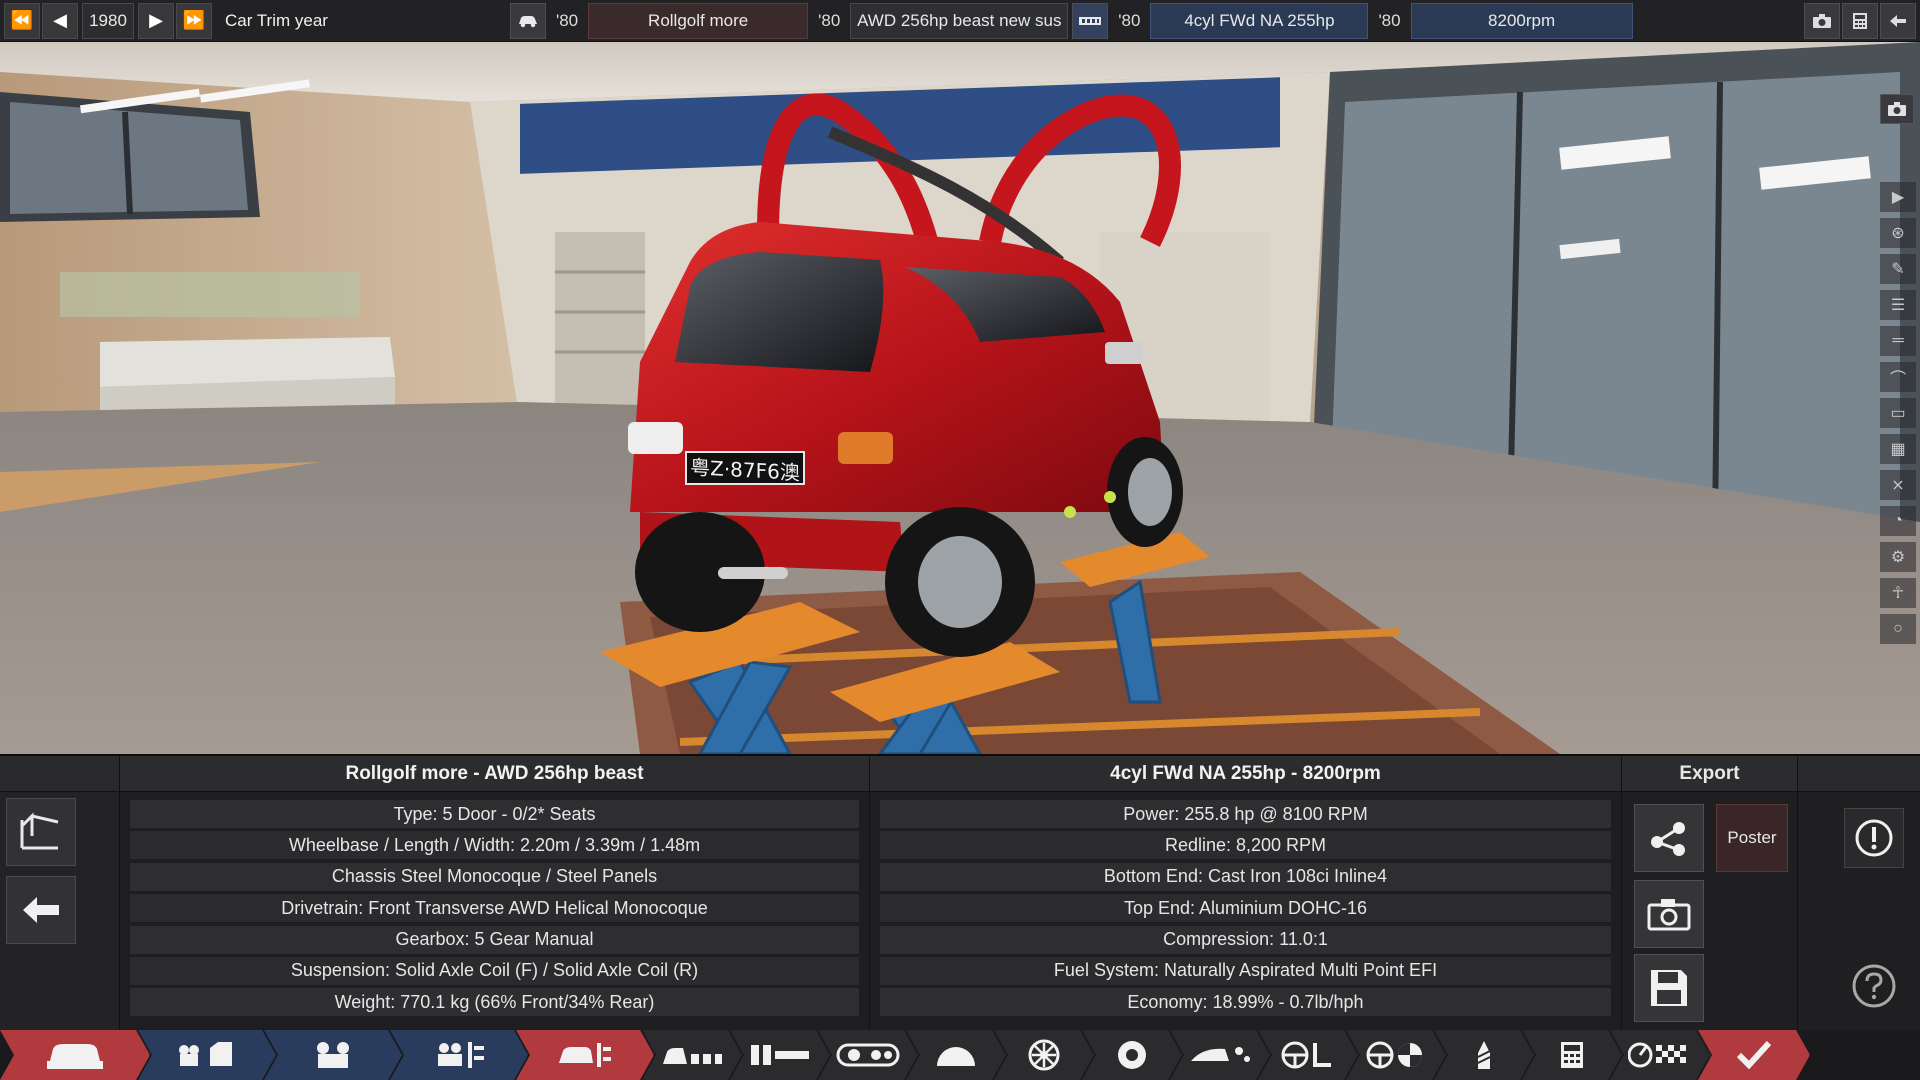 Image resolution: width=1920 pixels, height=1080 pixels. What do you see at coordinates (1860, 20) in the screenshot?
I see `calculator-icon` at bounding box center [1860, 20].